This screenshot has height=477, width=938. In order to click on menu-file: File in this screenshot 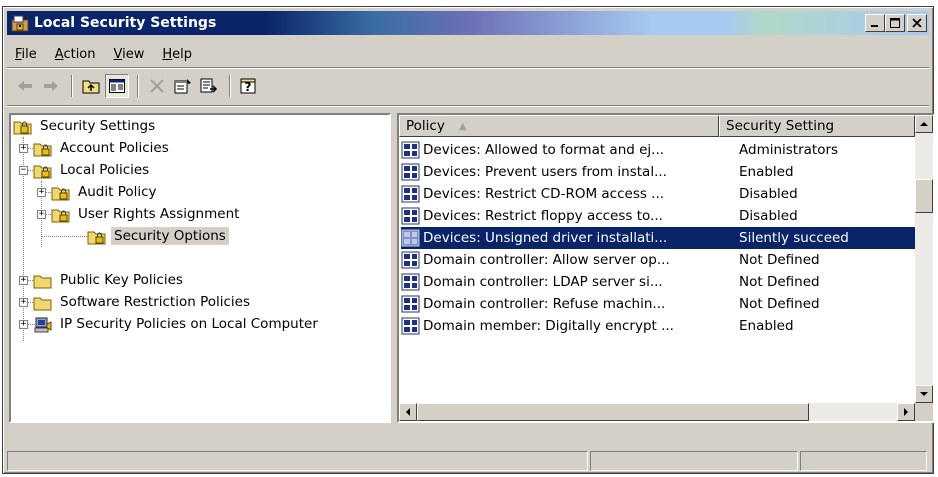, I will do `click(26, 54)`.